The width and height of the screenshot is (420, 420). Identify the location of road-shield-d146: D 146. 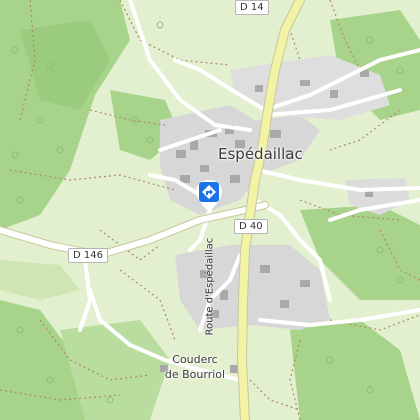
(88, 255).